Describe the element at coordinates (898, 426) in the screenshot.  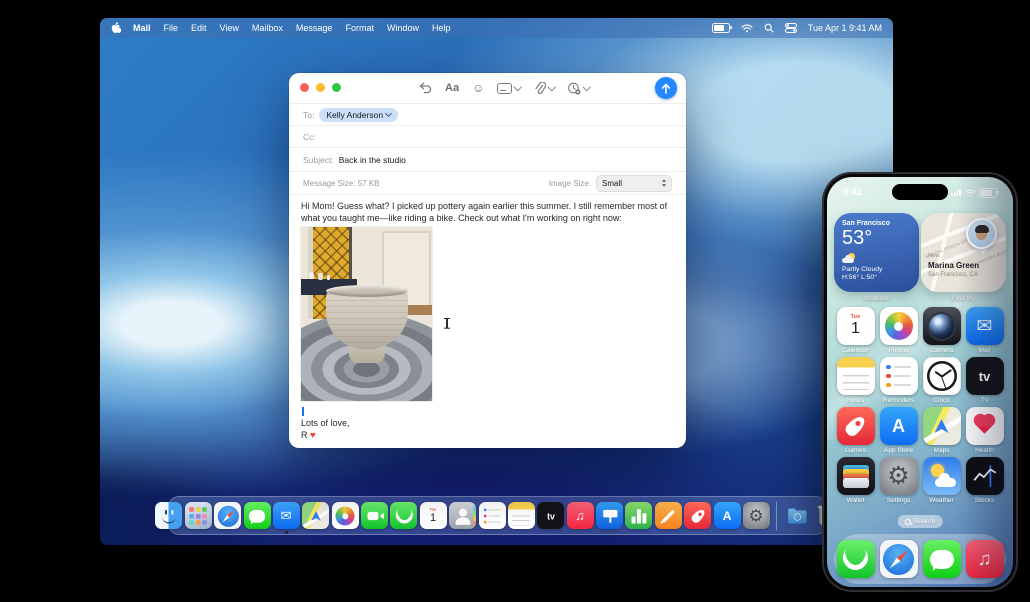
I see `appstore-icon: A` at that location.